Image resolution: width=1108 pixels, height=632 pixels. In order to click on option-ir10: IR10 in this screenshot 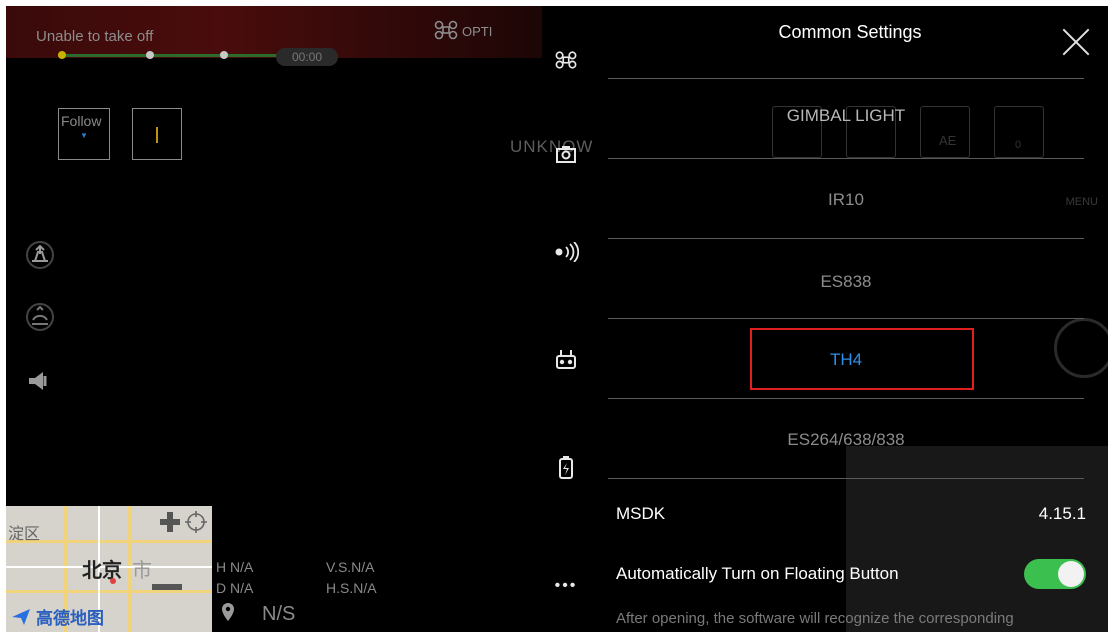, I will do `click(846, 200)`.